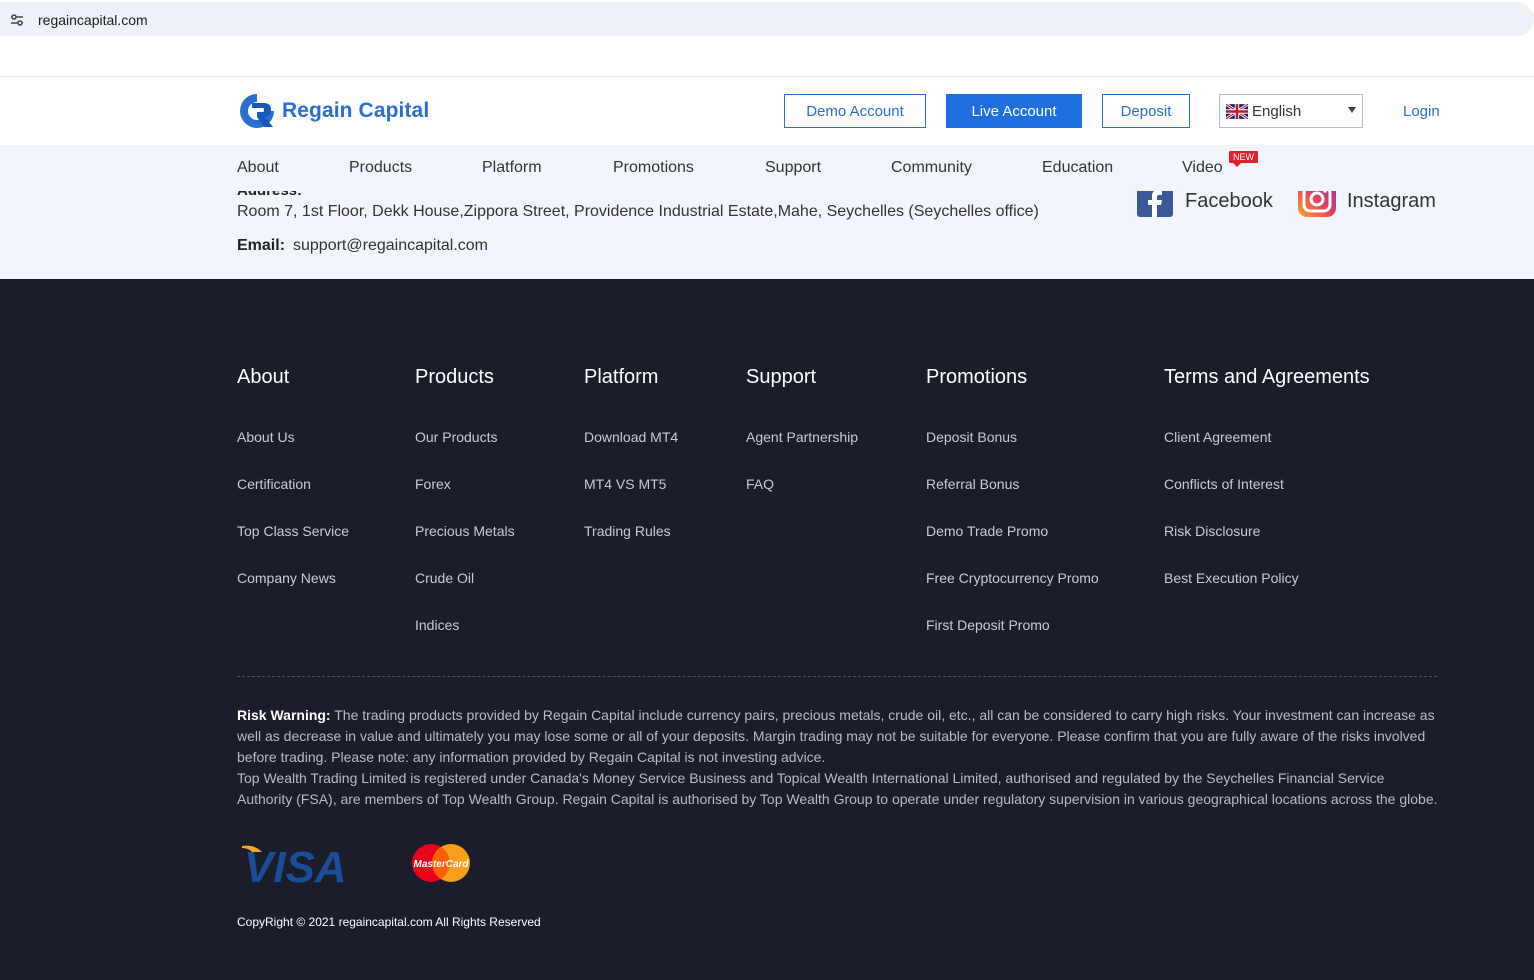 The image size is (1534, 980). Describe the element at coordinates (971, 437) in the screenshot. I see `footer-link: Deposit Bonus` at that location.